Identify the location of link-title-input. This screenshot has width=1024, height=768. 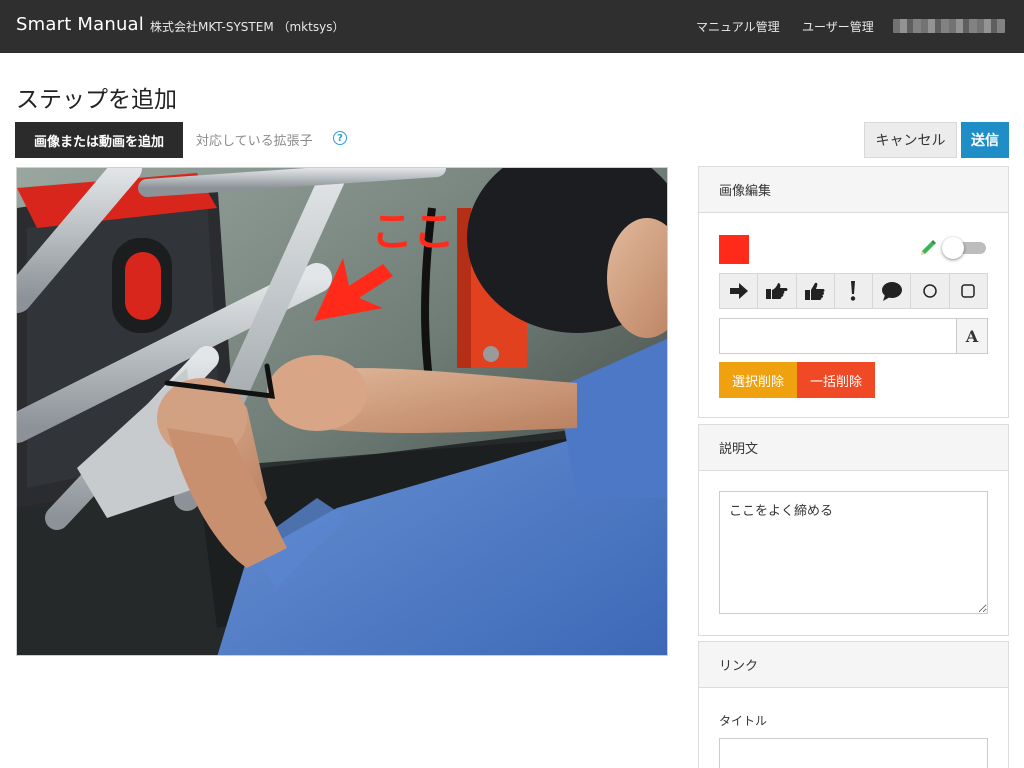
(853, 753).